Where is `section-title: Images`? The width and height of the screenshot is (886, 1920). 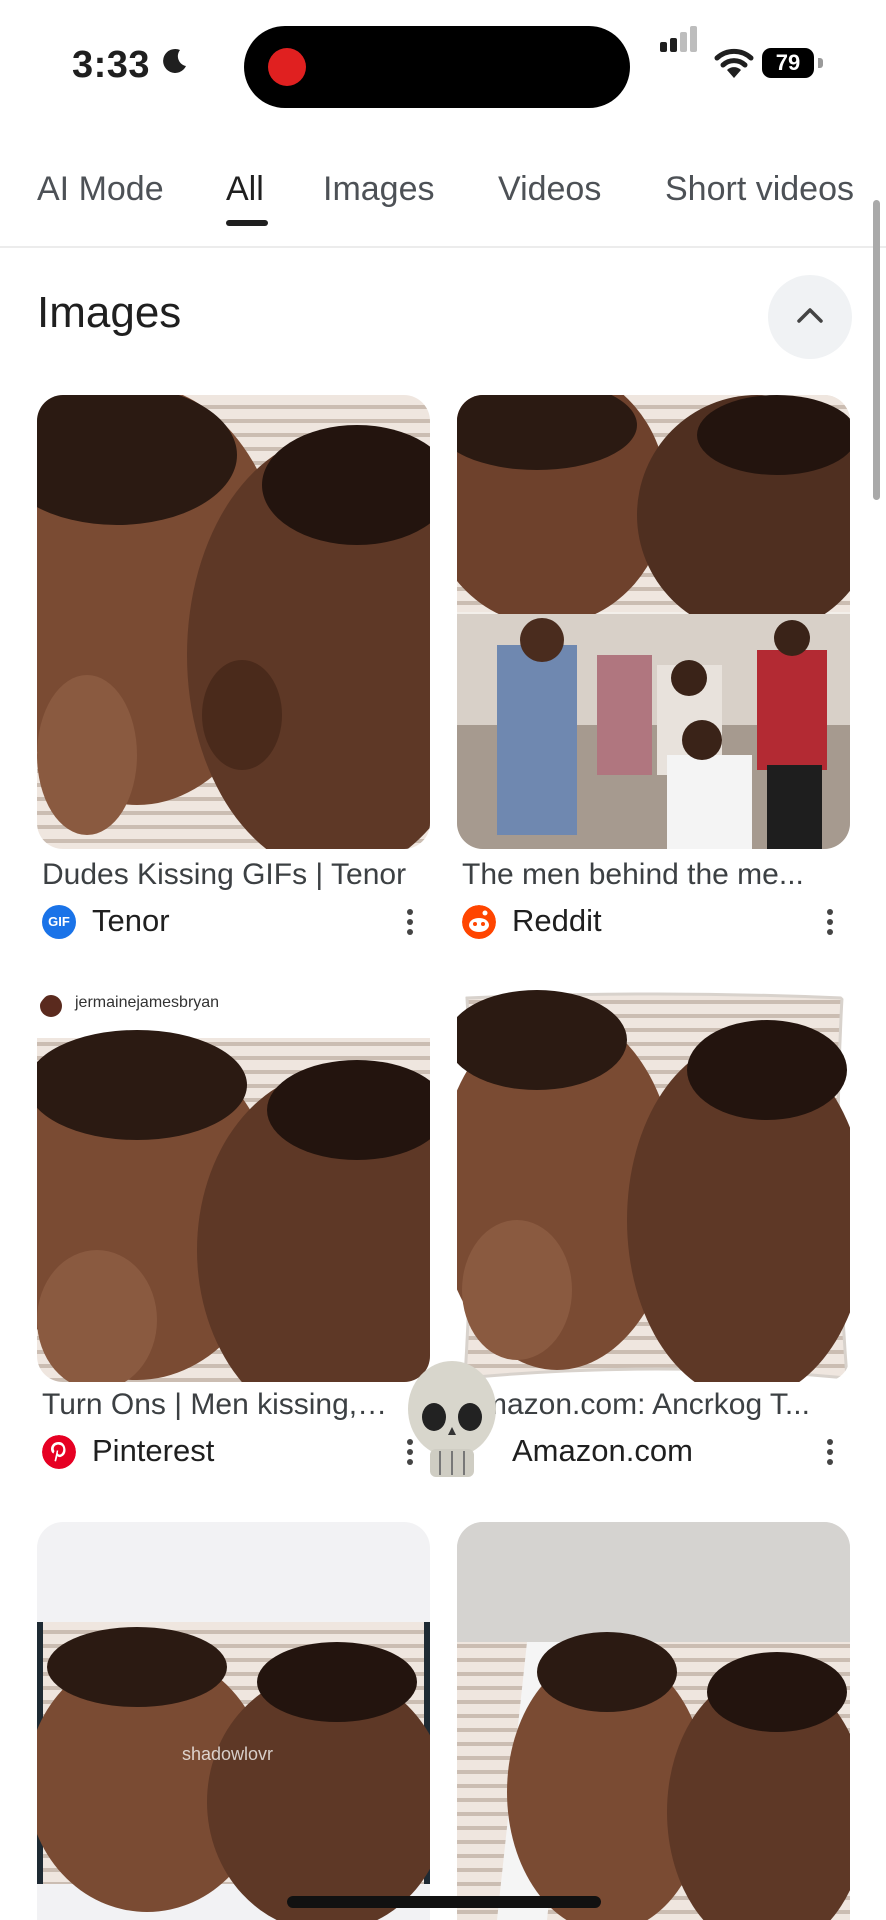
section-title: Images is located at coordinates (109, 312).